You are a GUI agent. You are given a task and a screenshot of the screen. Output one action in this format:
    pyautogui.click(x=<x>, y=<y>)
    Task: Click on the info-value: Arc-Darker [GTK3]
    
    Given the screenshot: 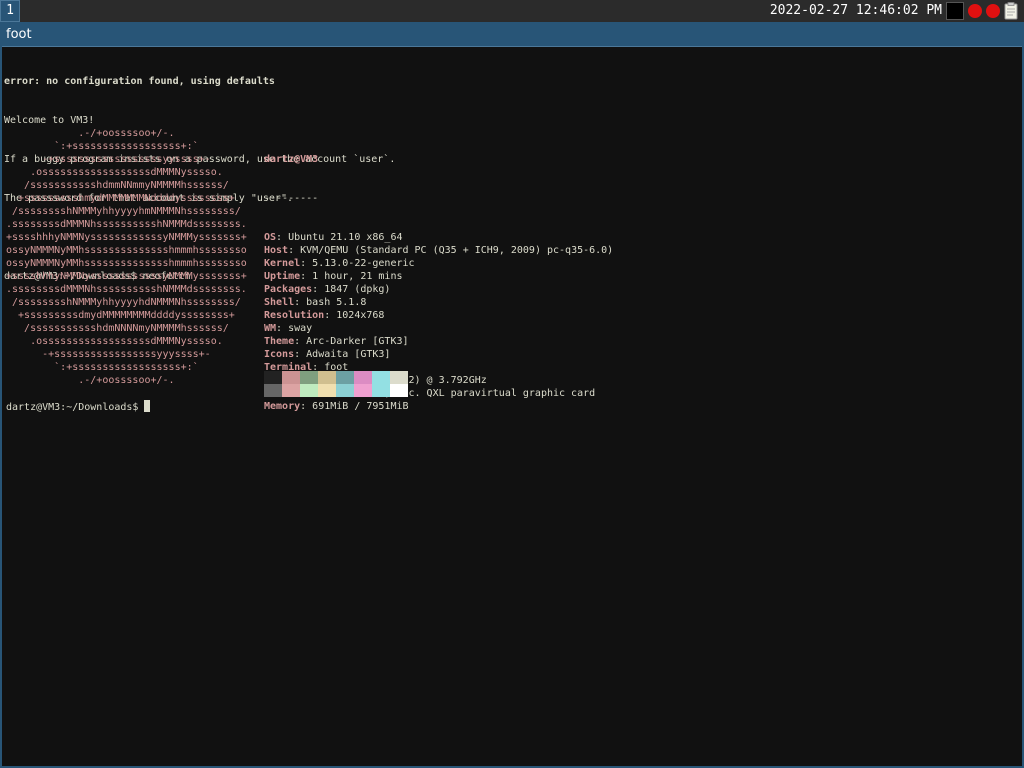 What is the action you would take?
    pyautogui.click(x=357, y=341)
    